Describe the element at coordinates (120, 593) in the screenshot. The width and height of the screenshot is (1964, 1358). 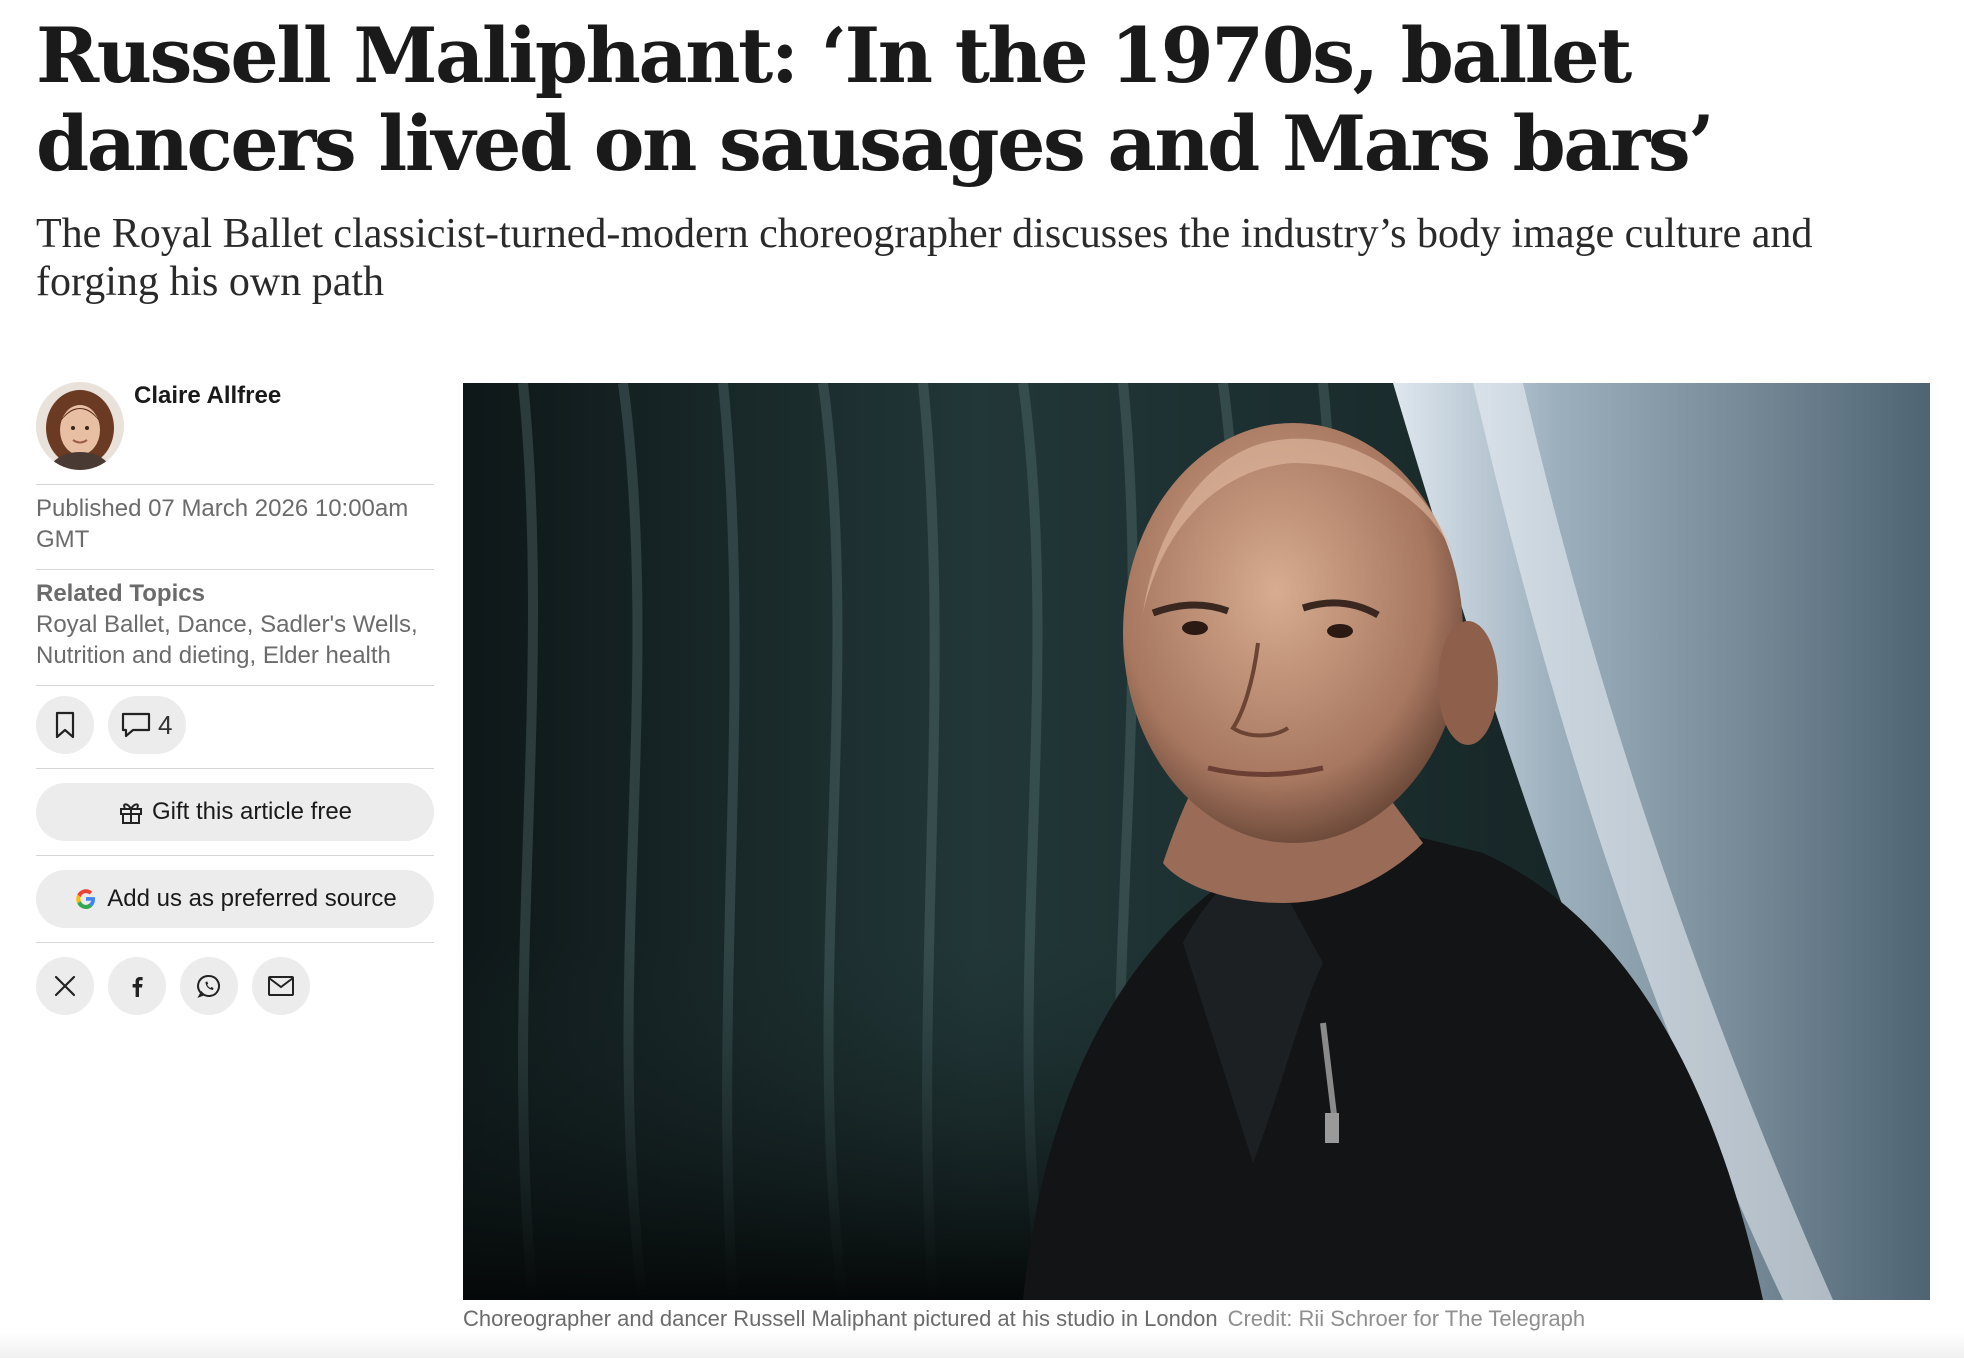
I see `related-topics-heading: Related Topics` at that location.